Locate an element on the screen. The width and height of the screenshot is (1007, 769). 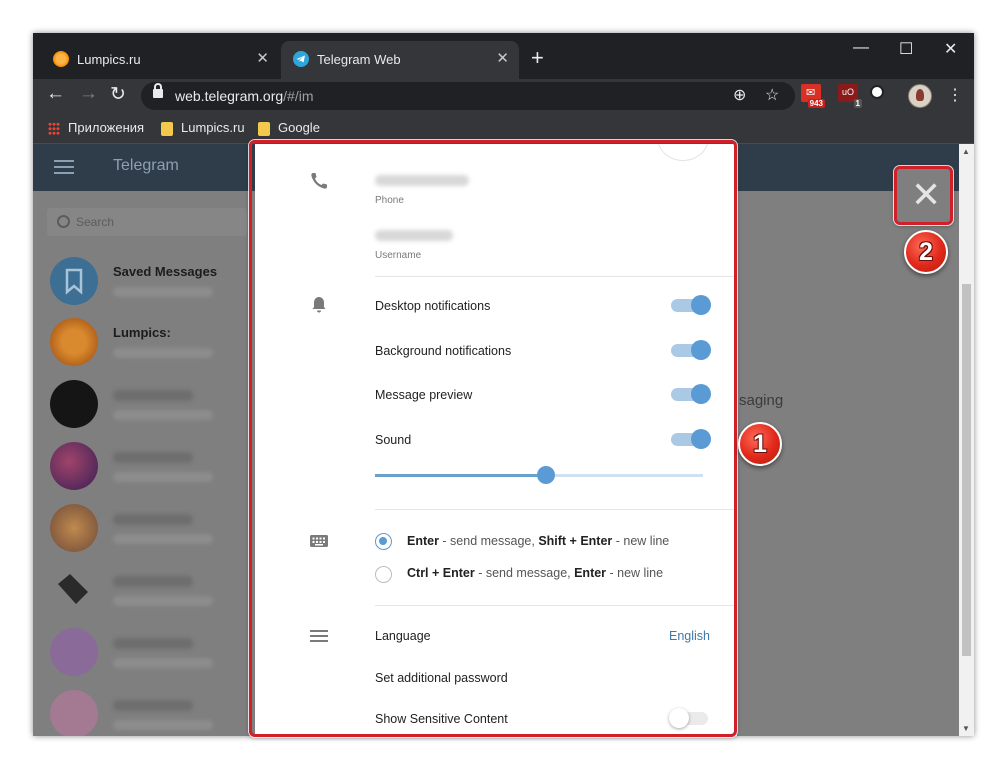
url-text: web.telegram.org/#/im is located at coordinates (244, 96).